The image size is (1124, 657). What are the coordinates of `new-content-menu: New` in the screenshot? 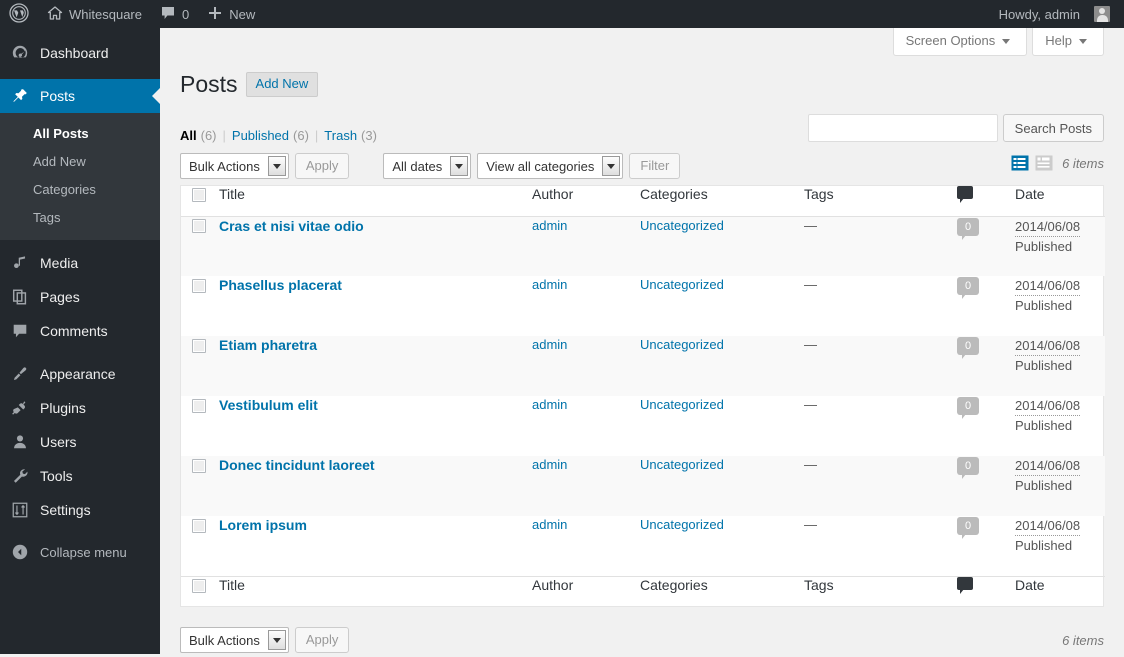 It's located at (231, 14).